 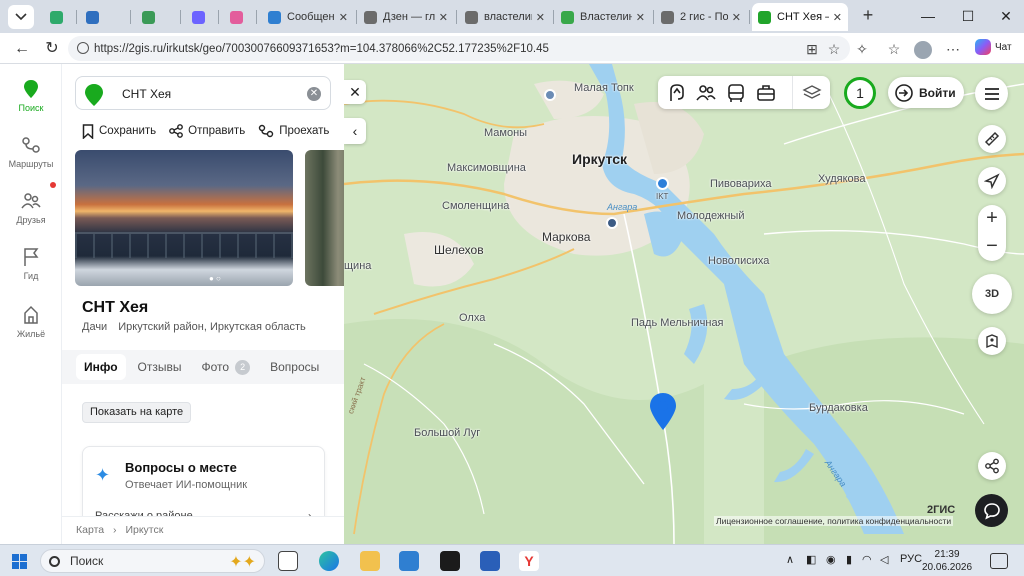 I want to click on airport-pin, so click(x=662, y=183).